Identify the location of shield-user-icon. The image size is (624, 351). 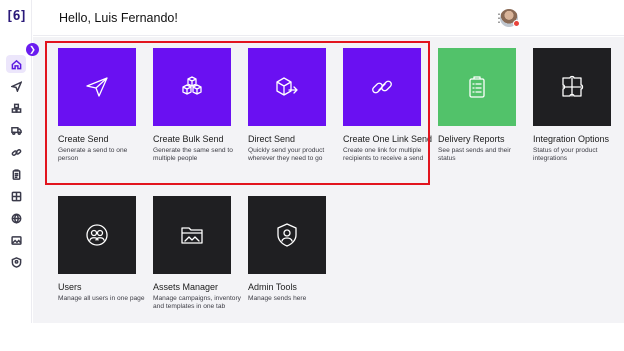
(287, 235).